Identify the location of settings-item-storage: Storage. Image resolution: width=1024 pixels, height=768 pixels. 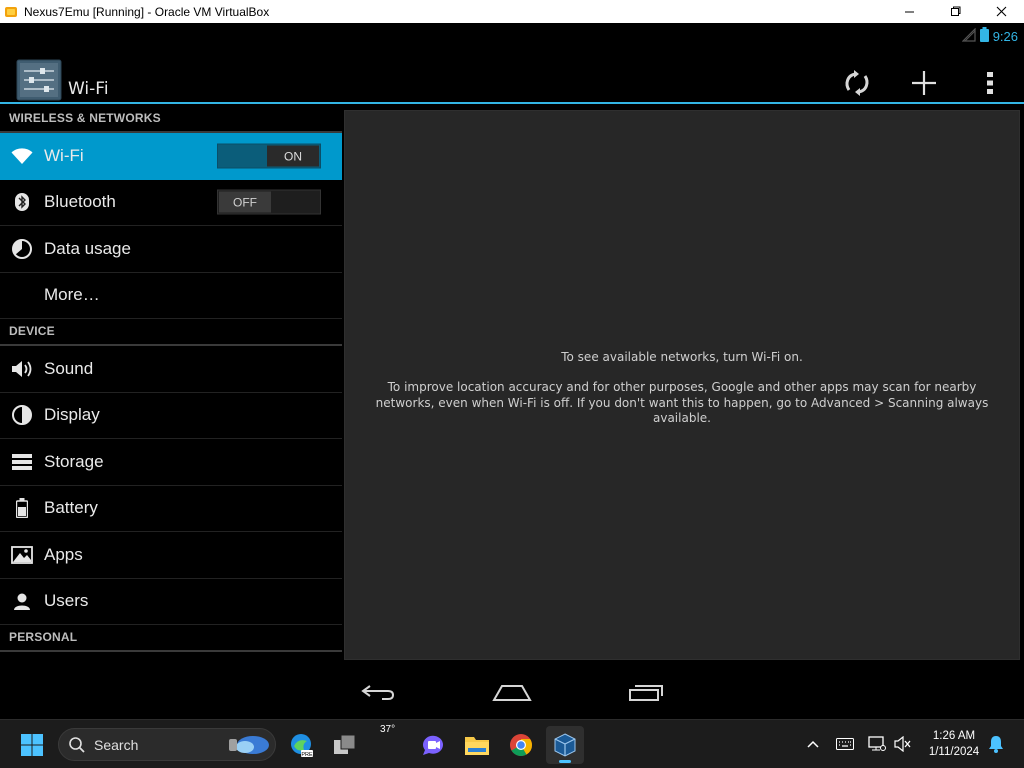
(171, 462).